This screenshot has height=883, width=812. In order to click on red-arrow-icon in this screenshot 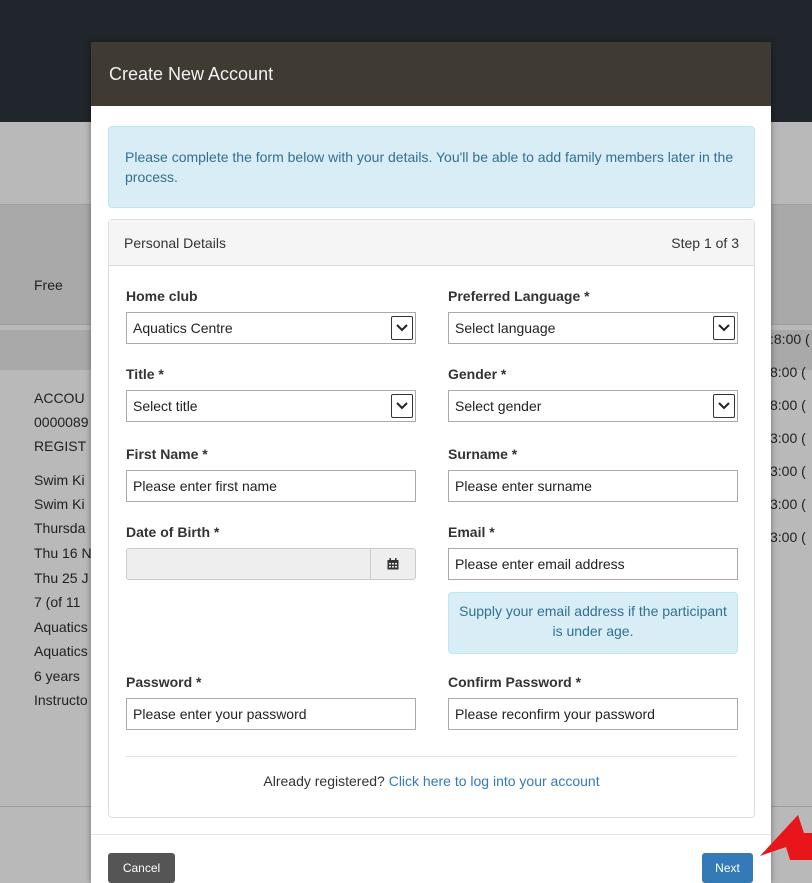, I will do `click(786, 837)`.